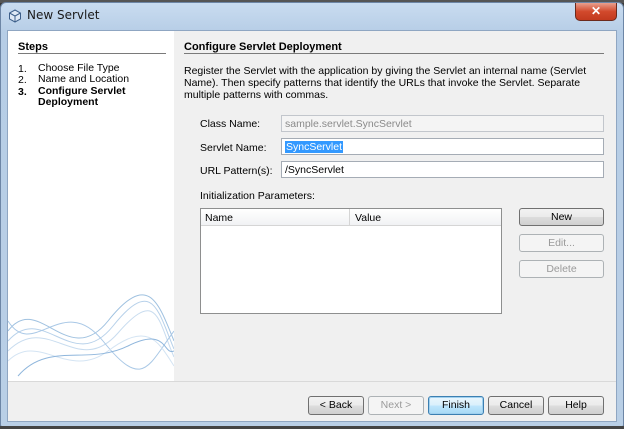  I want to click on servlet-name-field: SyncServlet, so click(442, 146).